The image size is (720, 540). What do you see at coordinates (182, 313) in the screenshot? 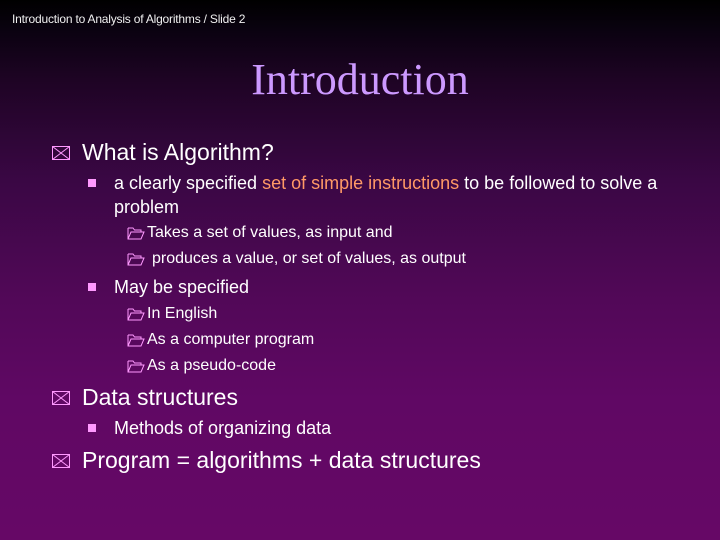
I see `item-text: In English` at bounding box center [182, 313].